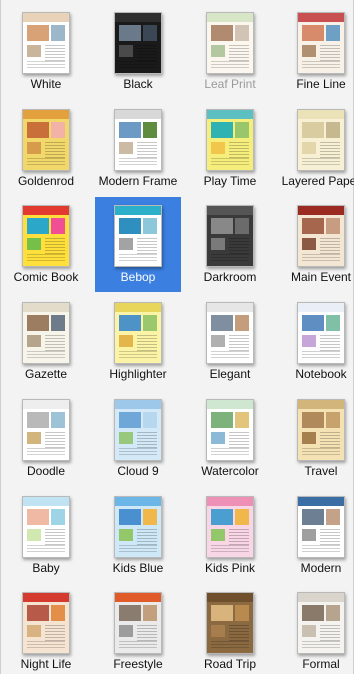  What do you see at coordinates (316, 244) in the screenshot?
I see `theme-main-event: Main Event` at bounding box center [316, 244].